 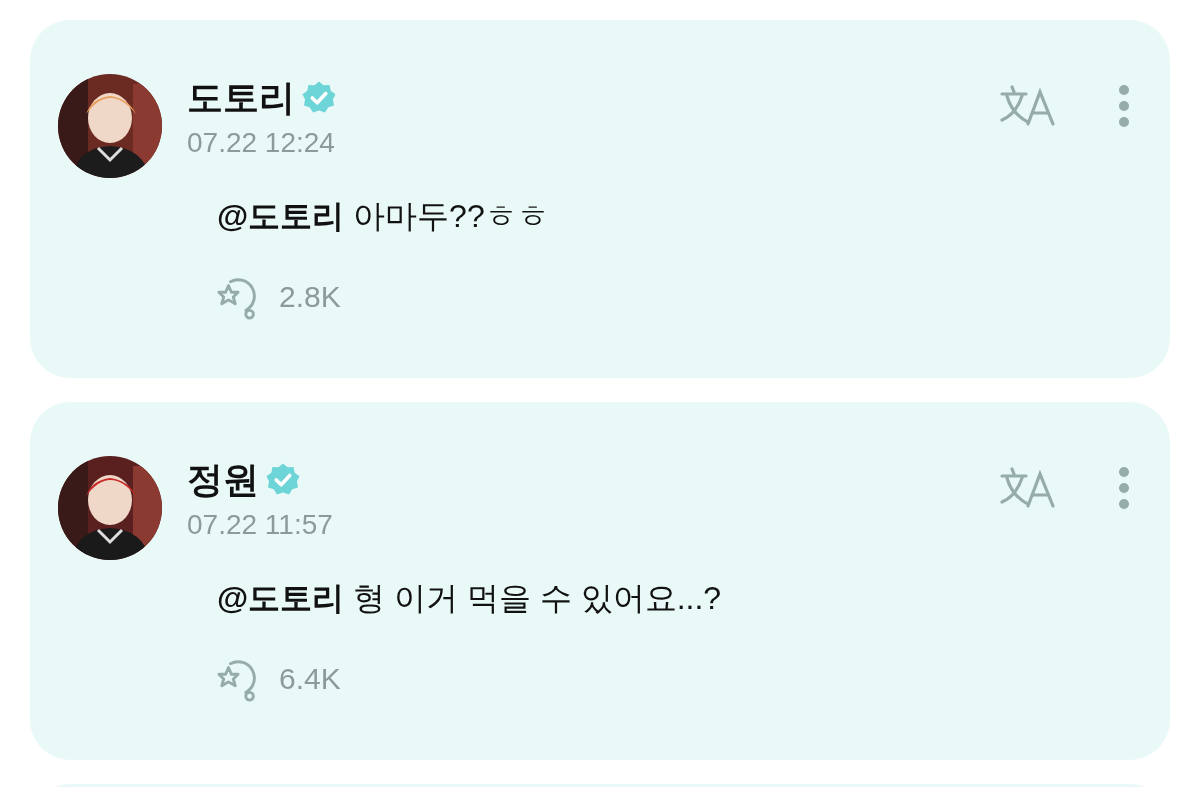 What do you see at coordinates (470, 598) in the screenshot?
I see `post-message: @도토리 형 이거 먹을 수 있어요...?` at bounding box center [470, 598].